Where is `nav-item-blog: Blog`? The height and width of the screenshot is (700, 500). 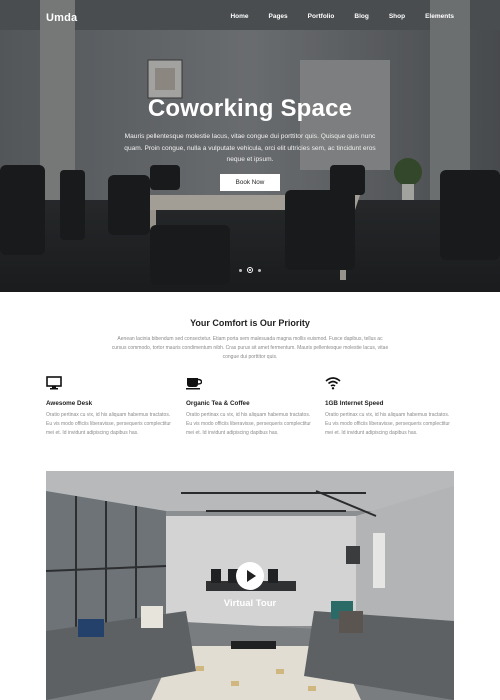
nav-item-blog: Blog is located at coordinates (361, 16).